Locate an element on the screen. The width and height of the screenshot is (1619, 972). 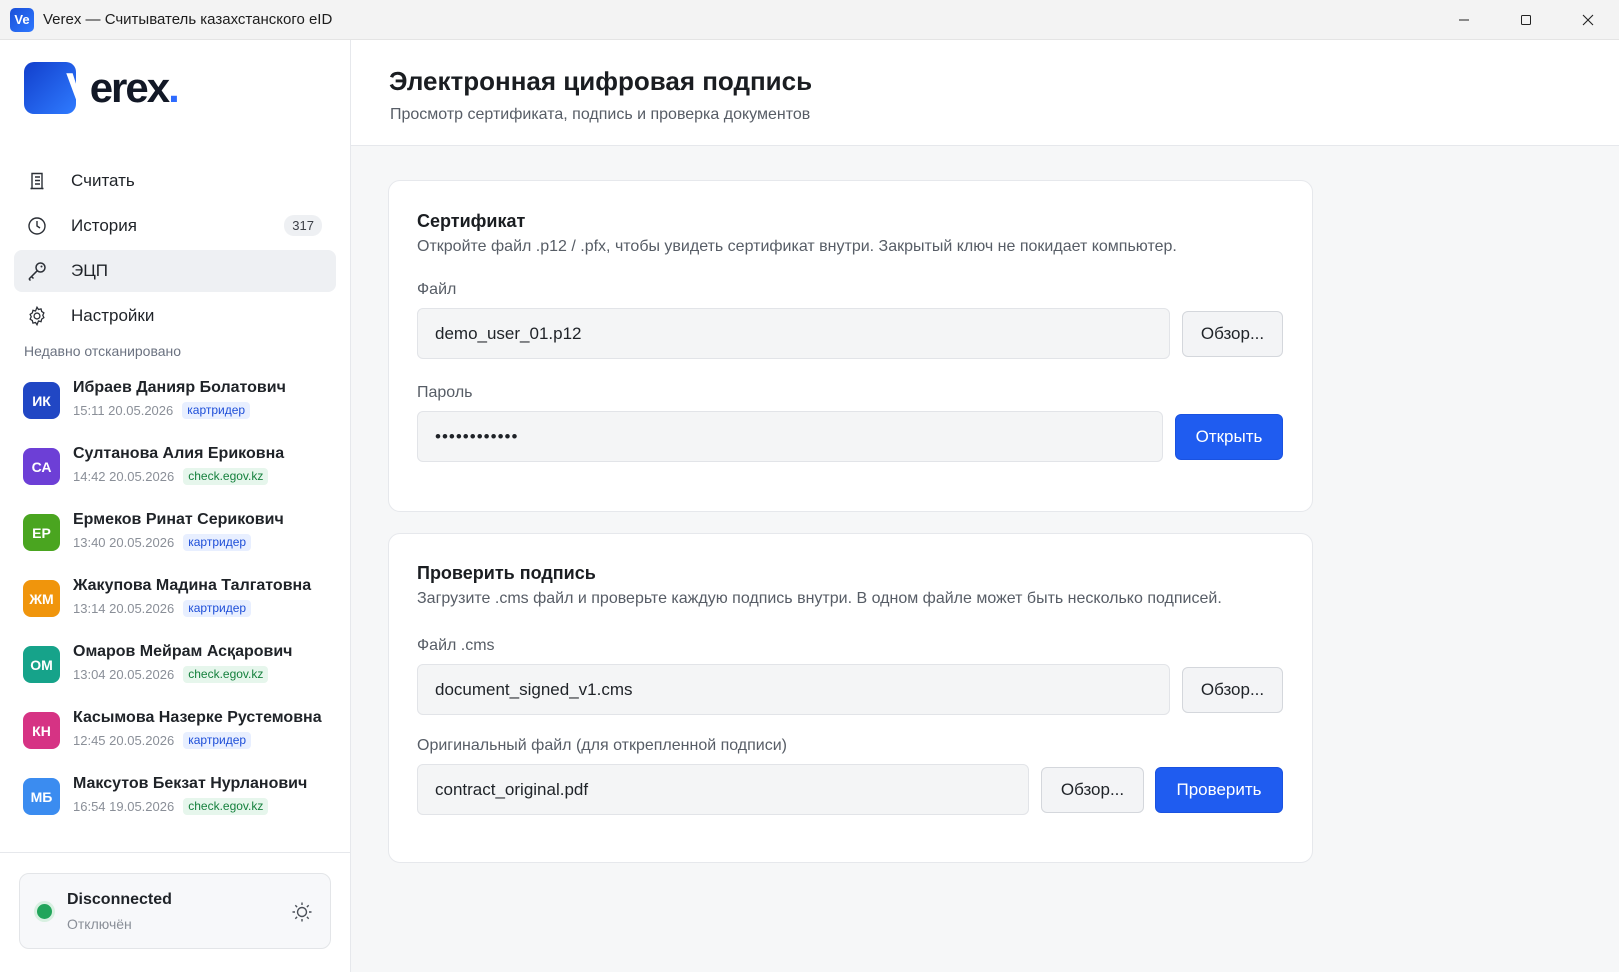
avatar: ЕР is located at coordinates (41, 532).